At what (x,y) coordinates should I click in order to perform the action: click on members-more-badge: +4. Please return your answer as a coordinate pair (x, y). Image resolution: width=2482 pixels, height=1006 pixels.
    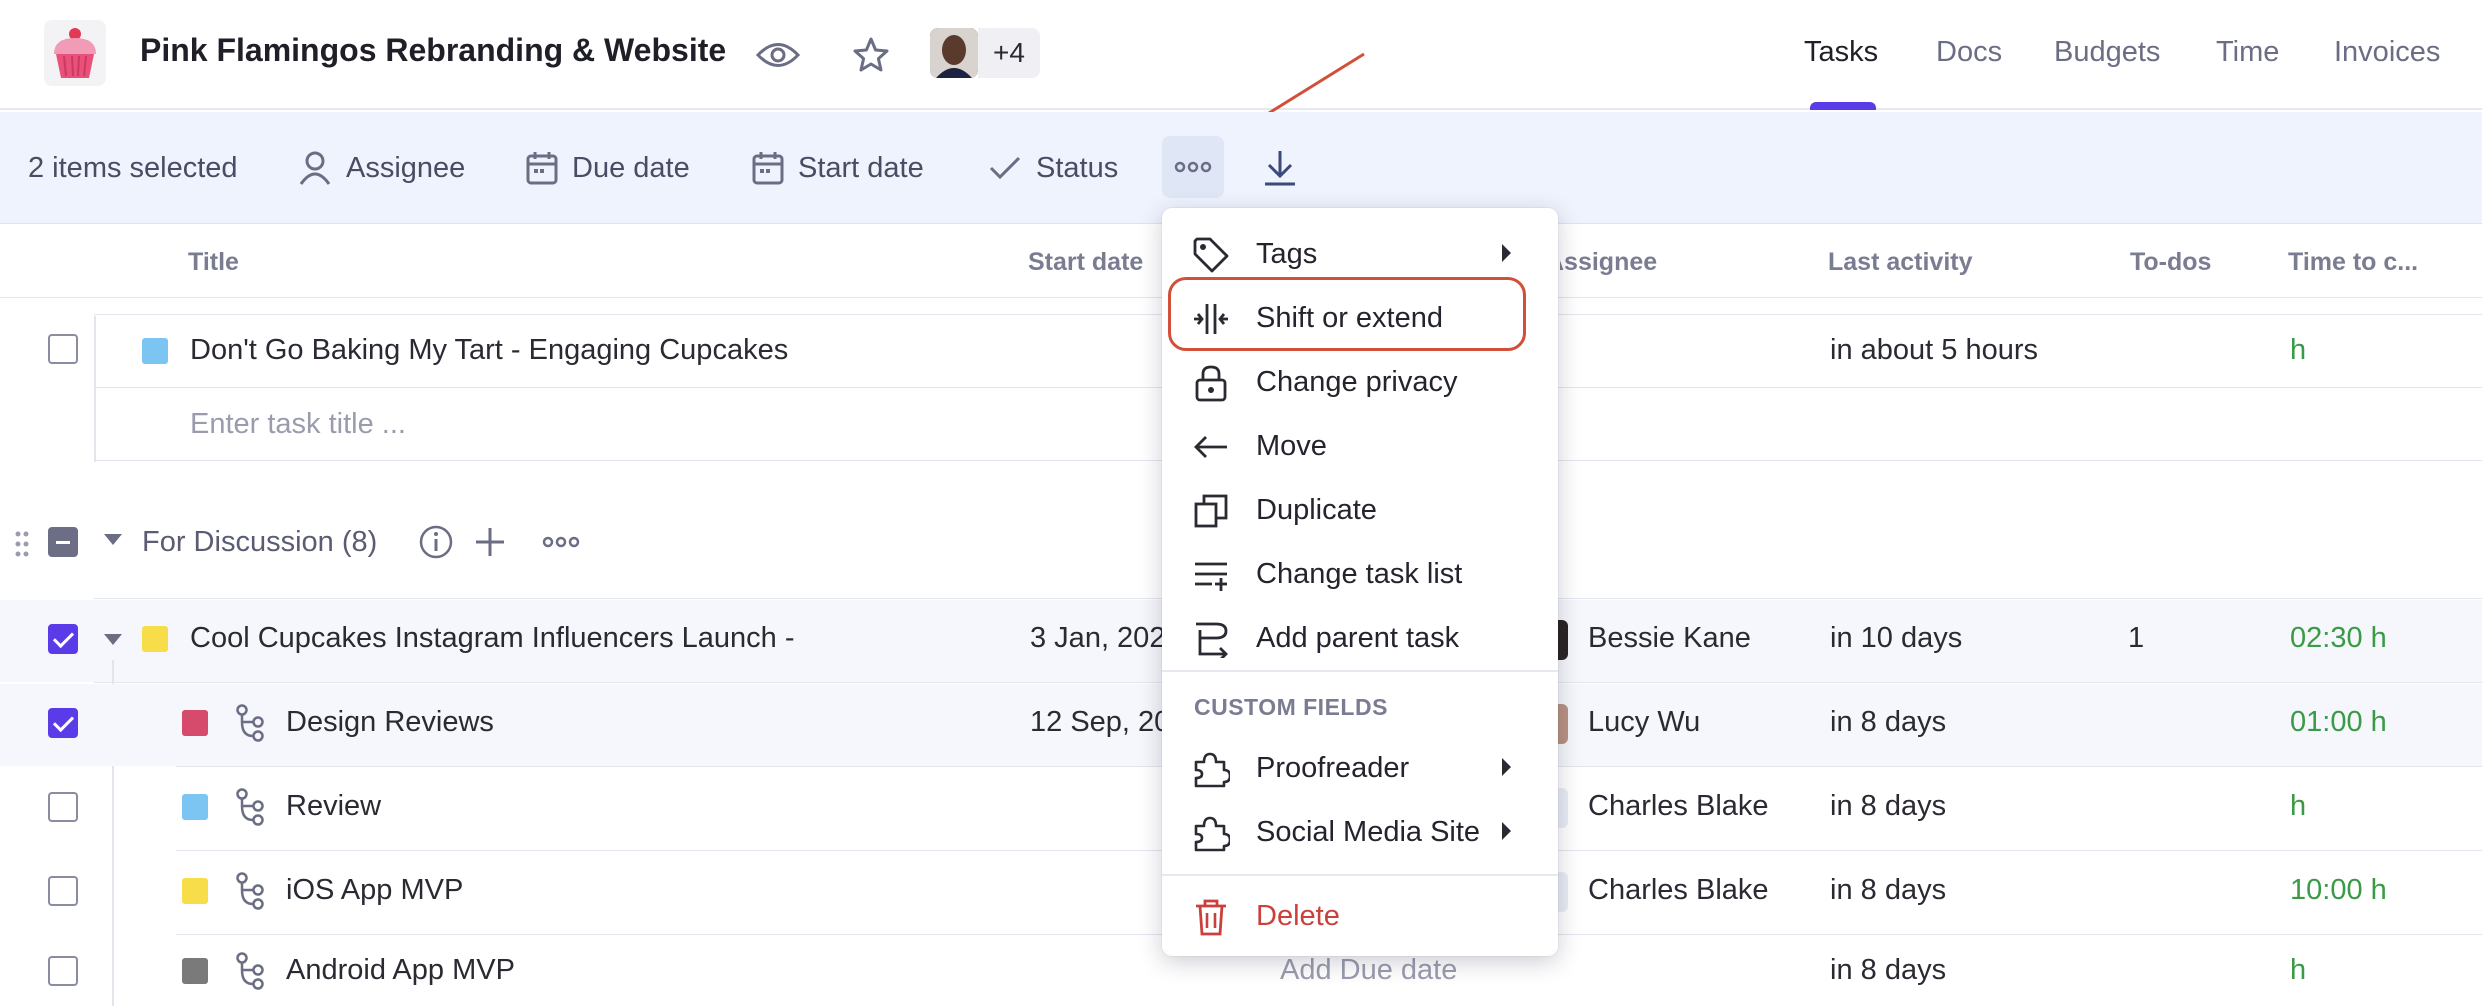
    Looking at the image, I should click on (1009, 53).